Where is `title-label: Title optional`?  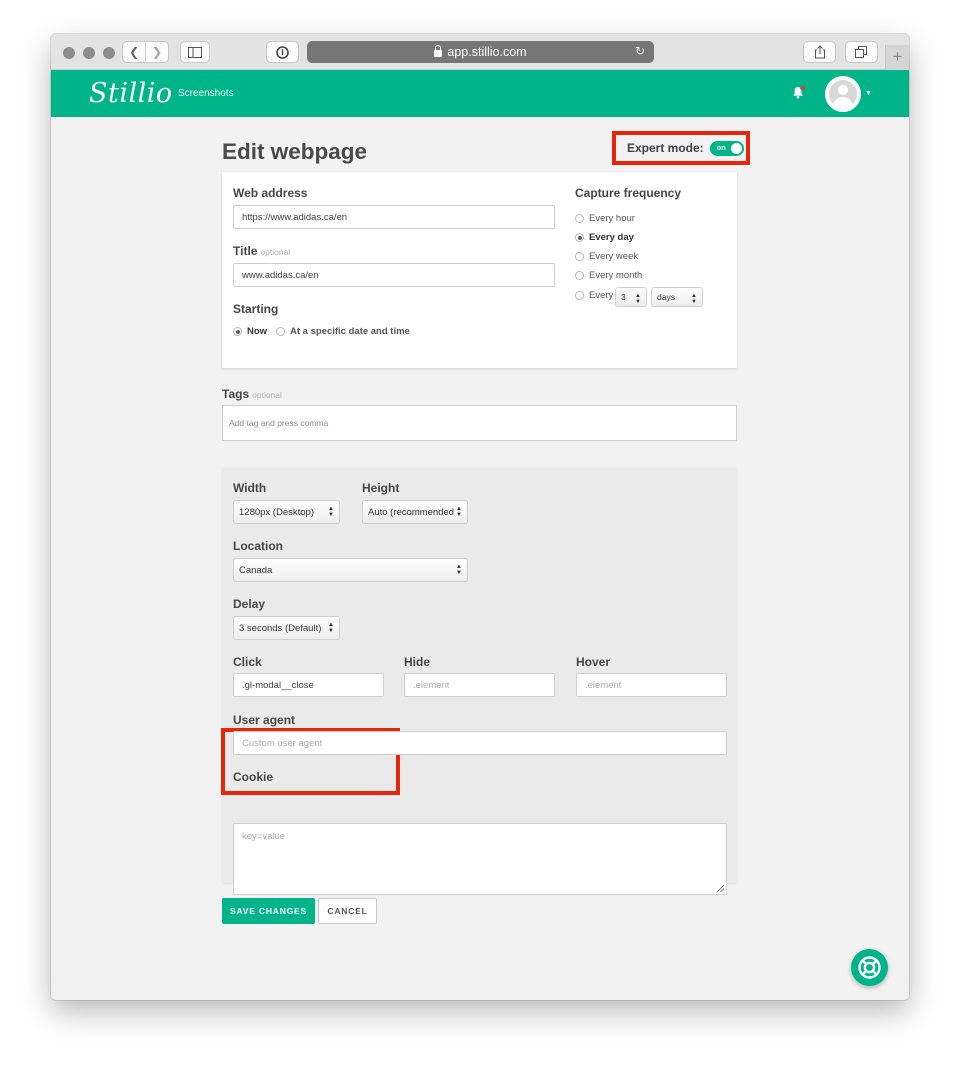 title-label: Title optional is located at coordinates (262, 251).